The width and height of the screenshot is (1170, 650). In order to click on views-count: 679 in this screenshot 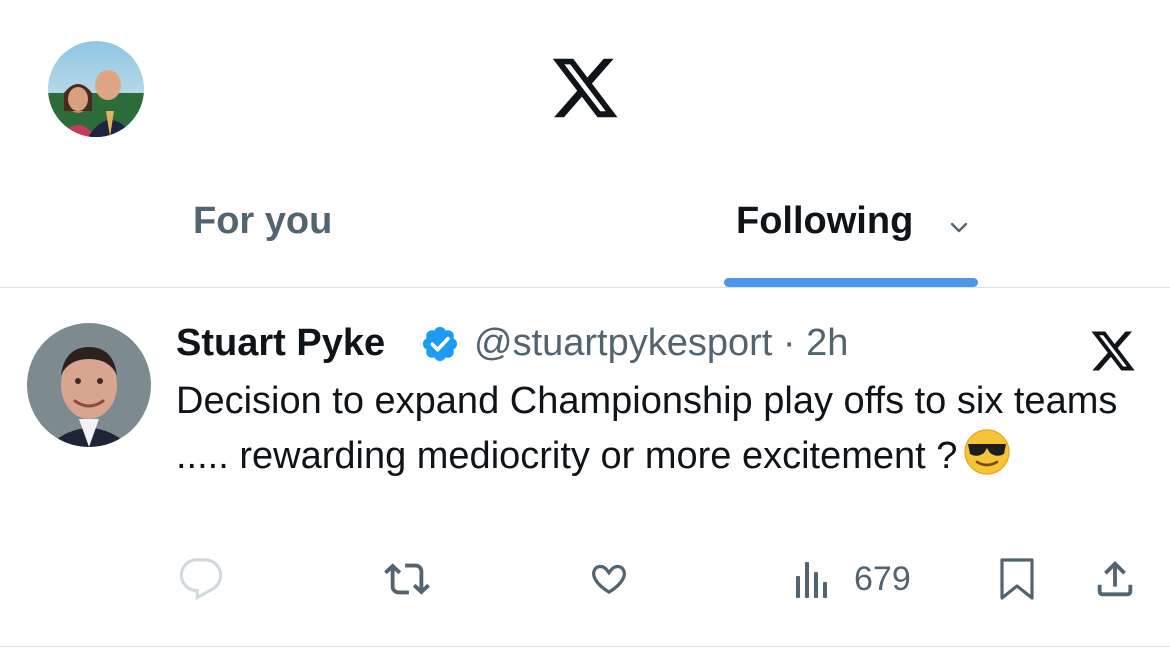, I will do `click(882, 579)`.